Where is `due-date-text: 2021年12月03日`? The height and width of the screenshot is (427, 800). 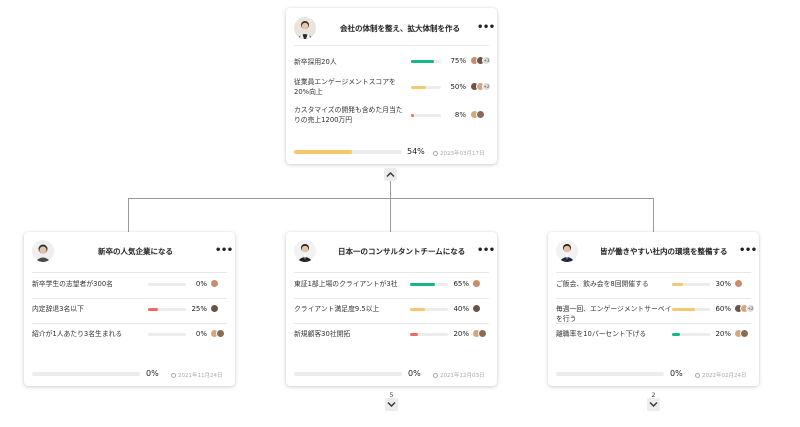 due-date-text: 2021年12月03日 is located at coordinates (462, 376).